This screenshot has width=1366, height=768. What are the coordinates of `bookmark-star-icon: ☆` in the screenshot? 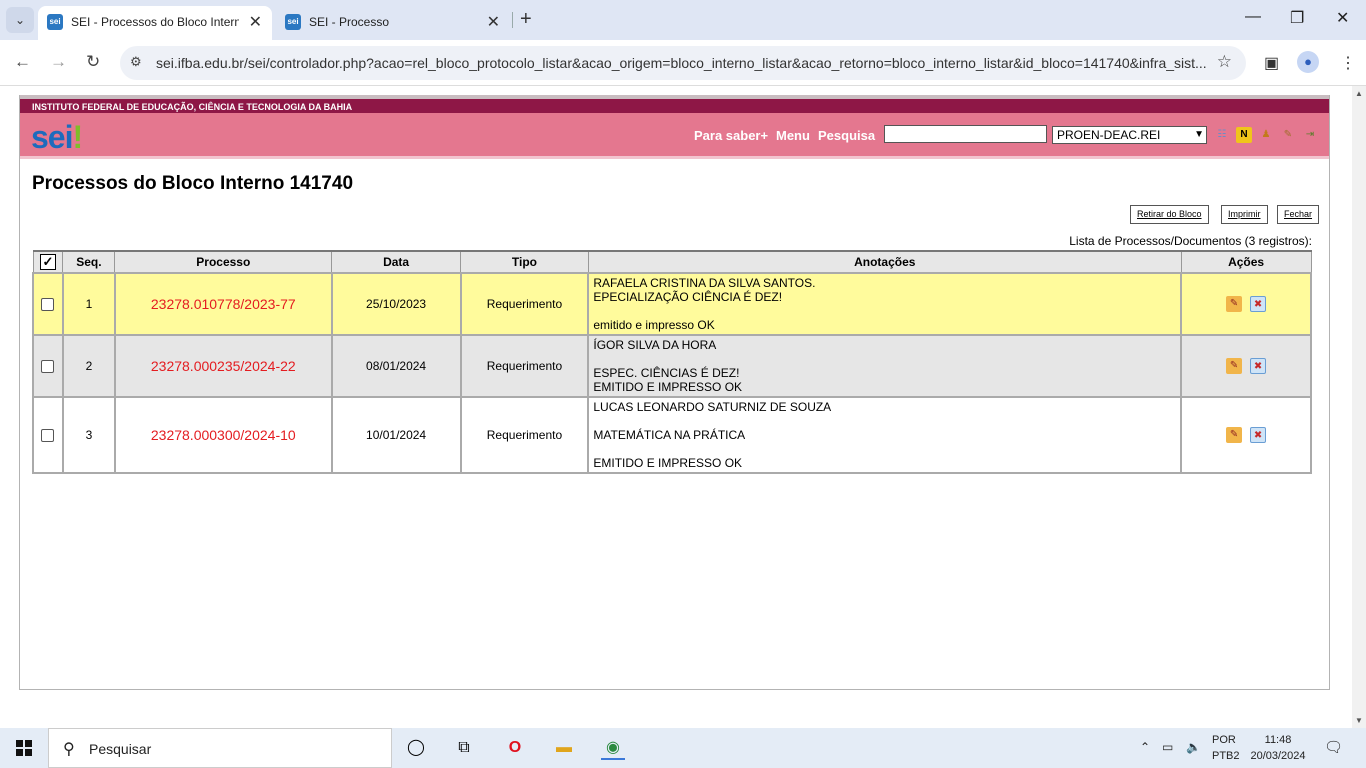 It's located at (1224, 62).